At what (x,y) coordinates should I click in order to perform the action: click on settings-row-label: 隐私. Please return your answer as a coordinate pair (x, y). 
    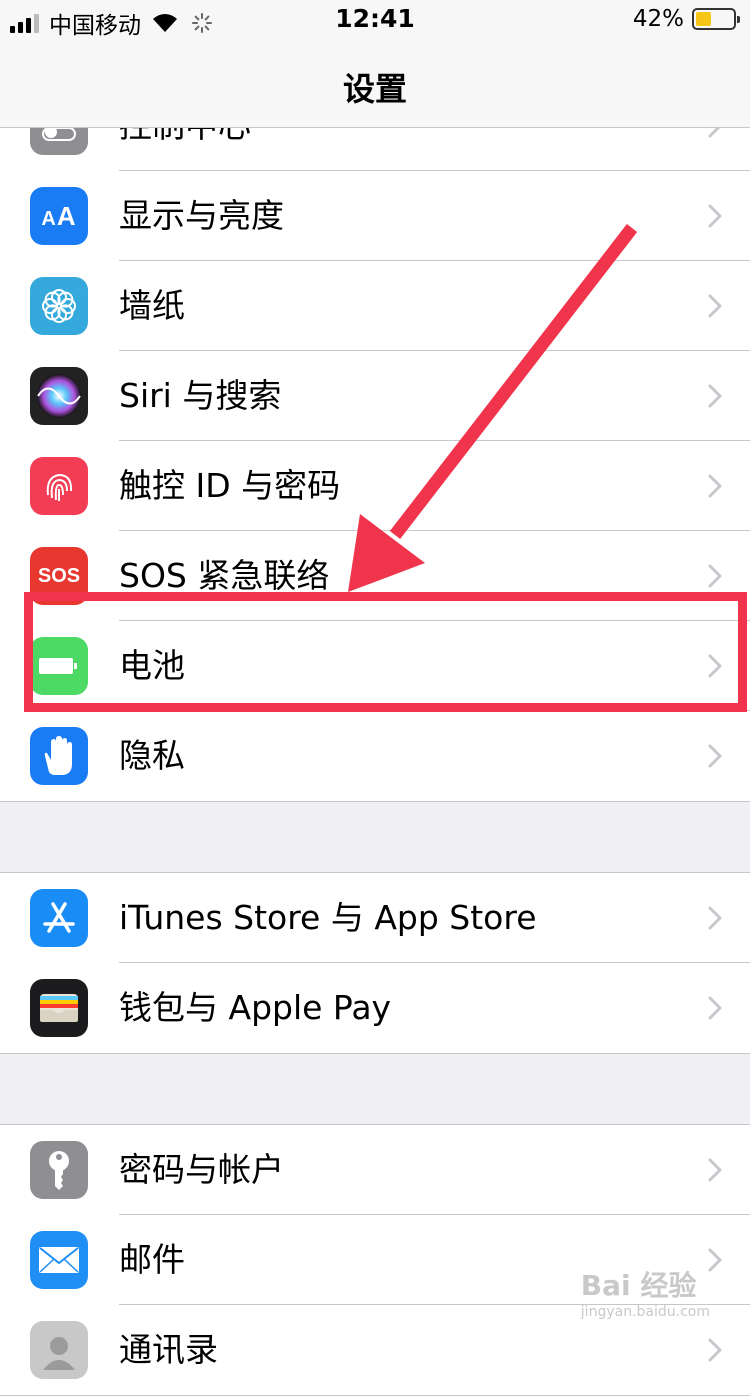
    Looking at the image, I should click on (152, 755).